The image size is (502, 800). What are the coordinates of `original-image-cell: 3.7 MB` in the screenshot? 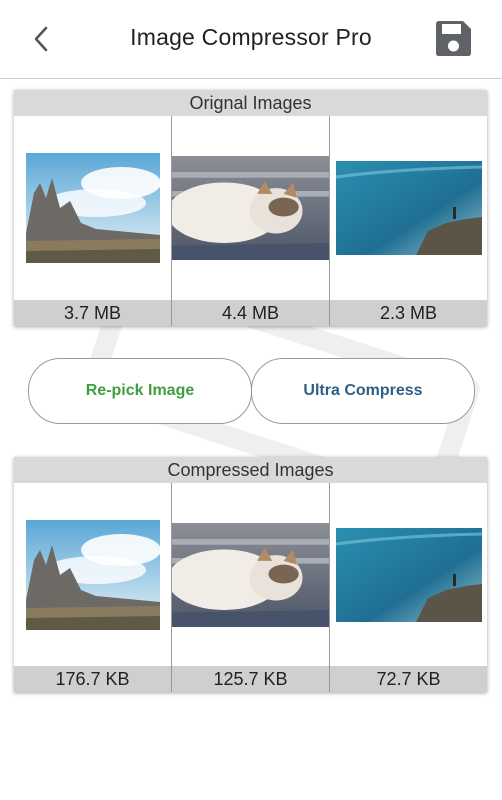 It's located at (93, 221).